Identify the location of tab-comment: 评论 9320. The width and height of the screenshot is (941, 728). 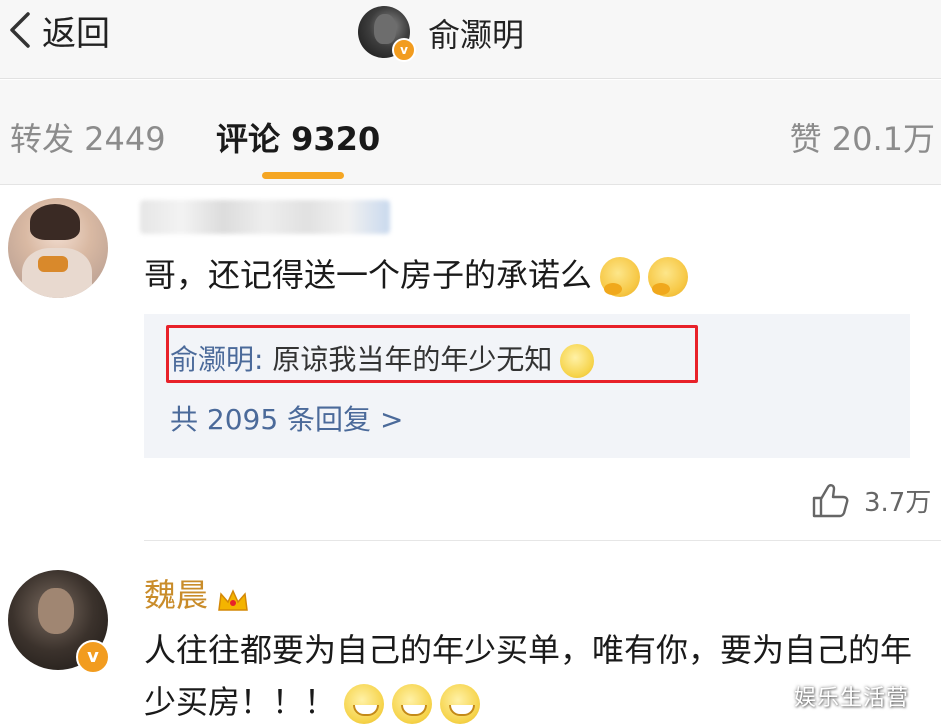
(298, 137).